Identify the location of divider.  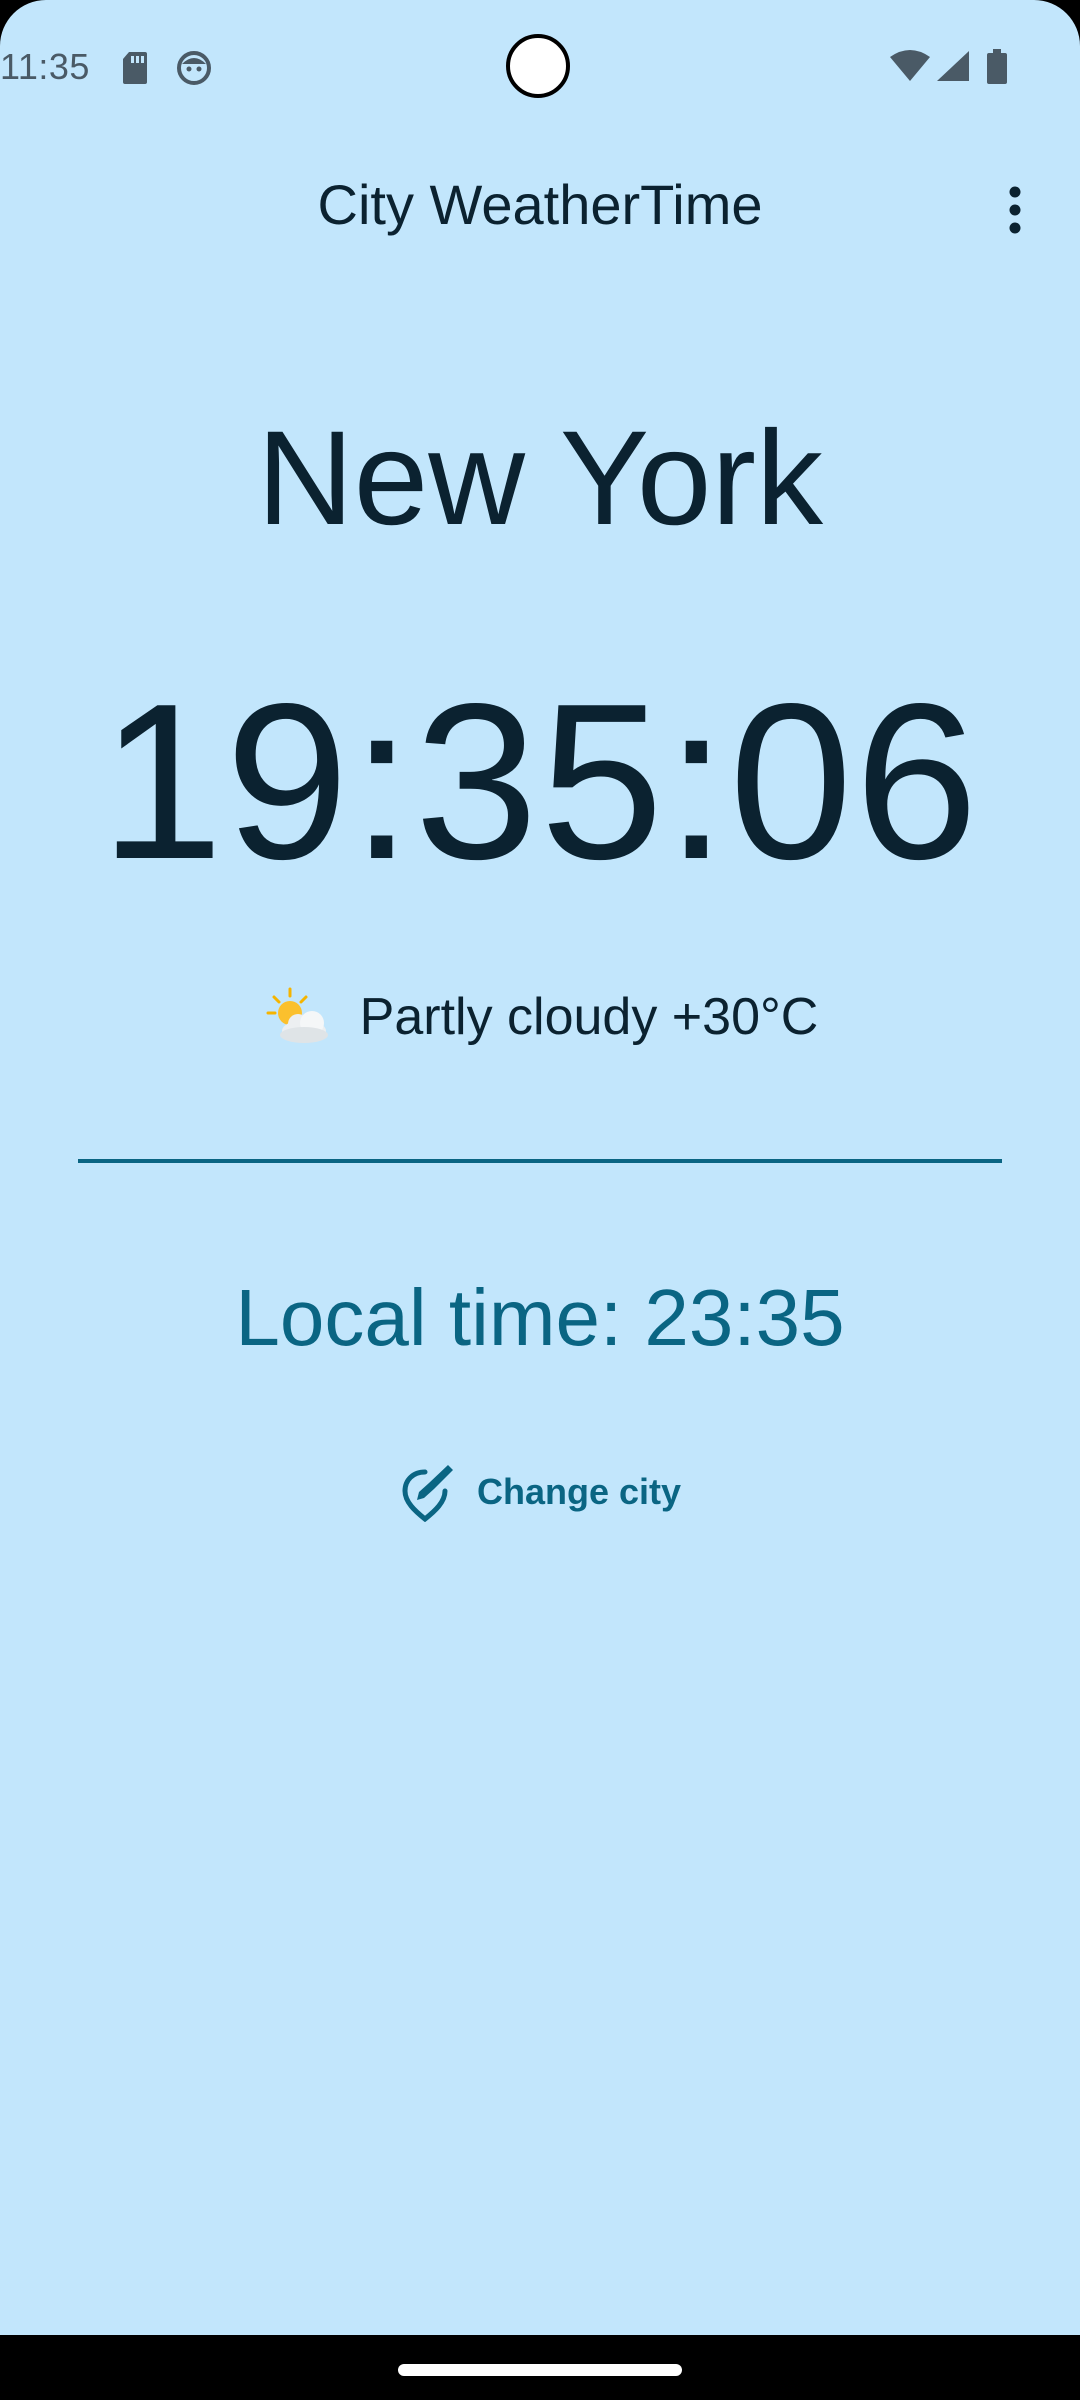
(540, 1161).